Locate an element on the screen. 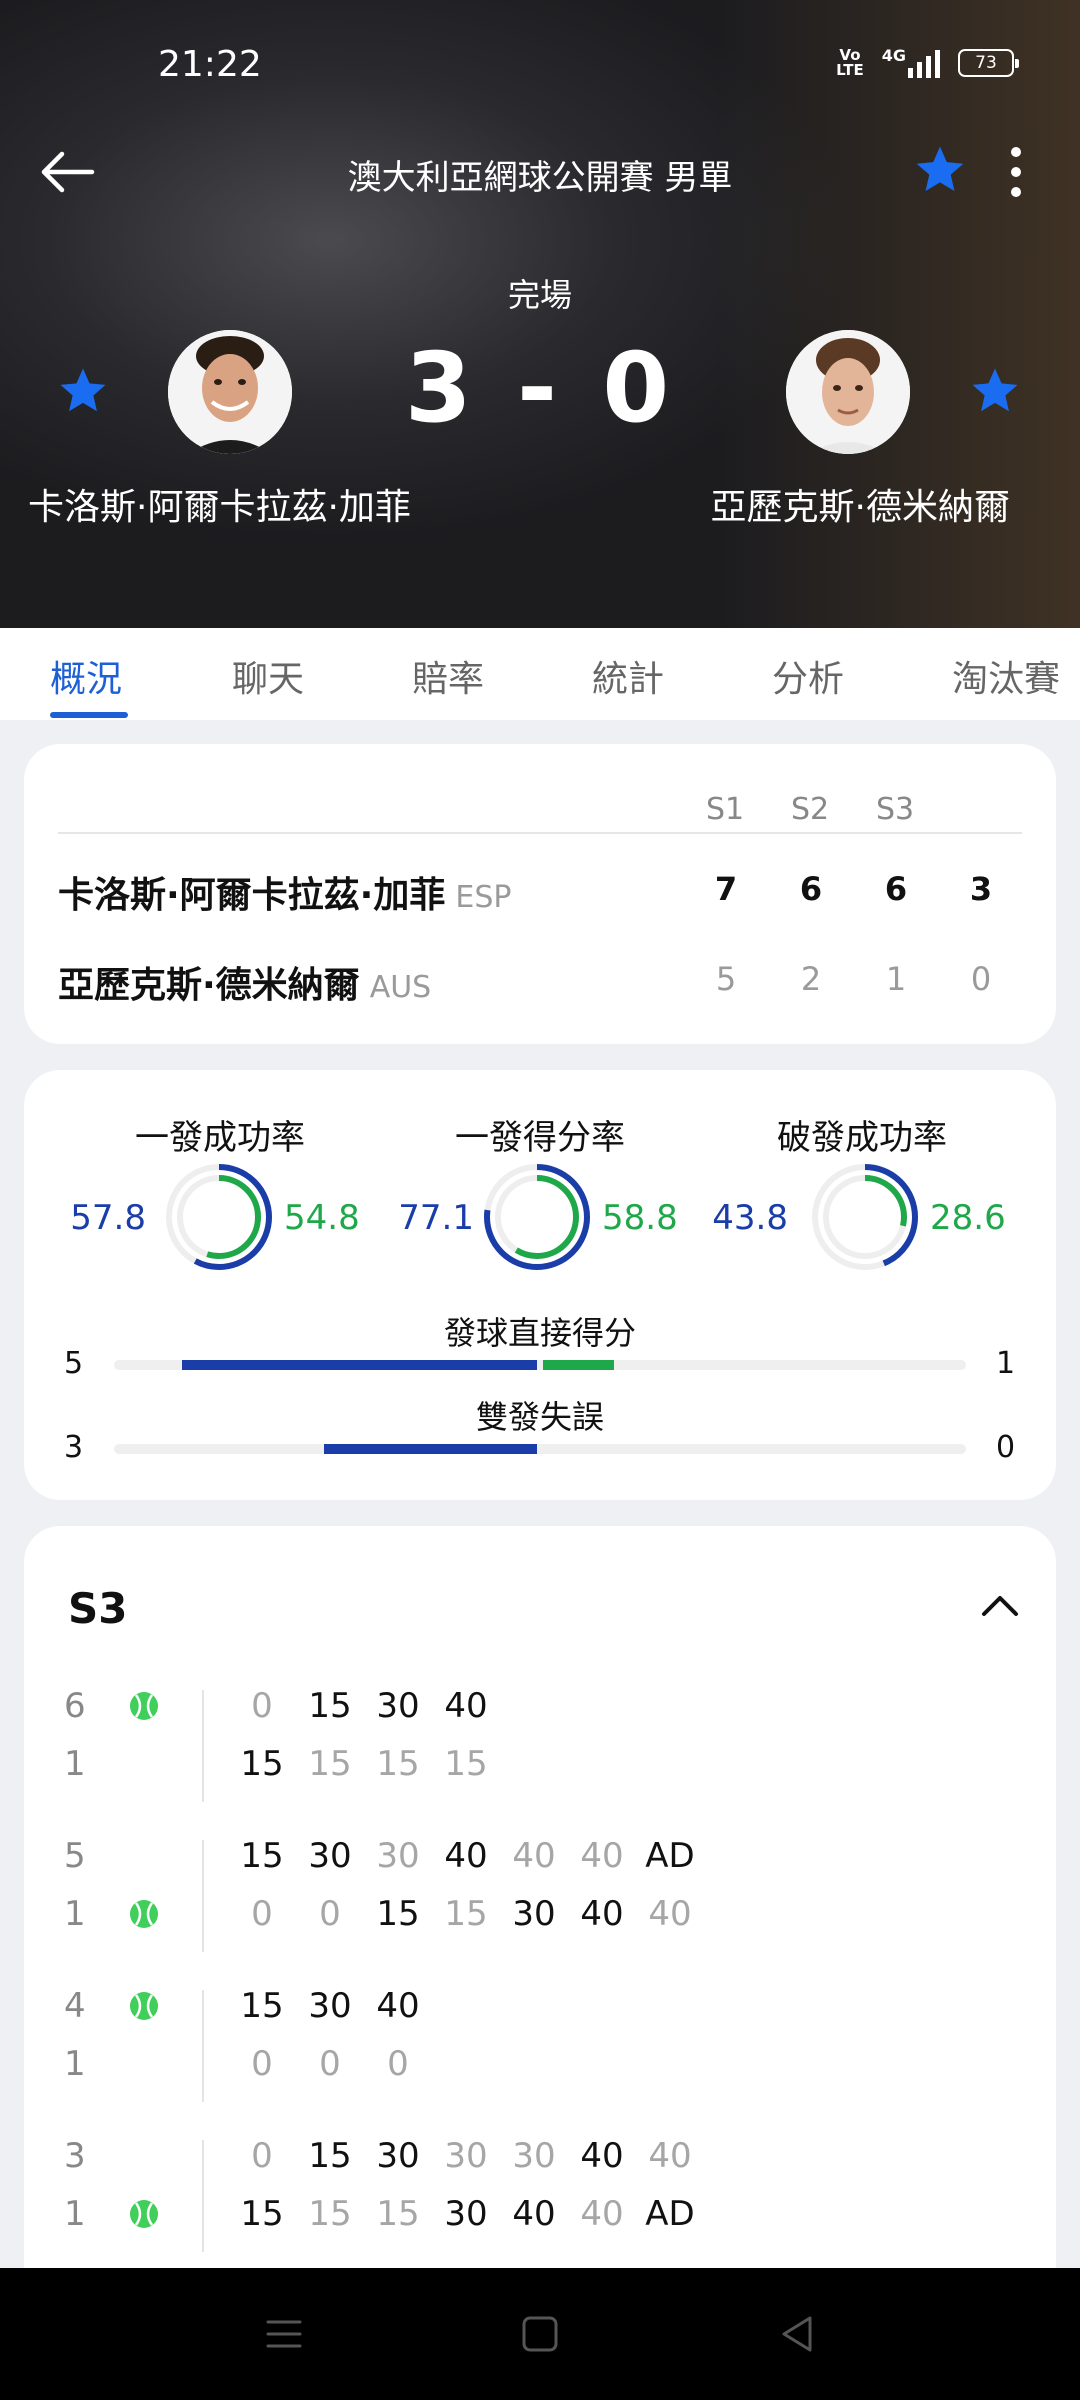 This screenshot has height=2400, width=1080. player-name: 亞歷克斯·德米納爾 is located at coordinates (209, 985).